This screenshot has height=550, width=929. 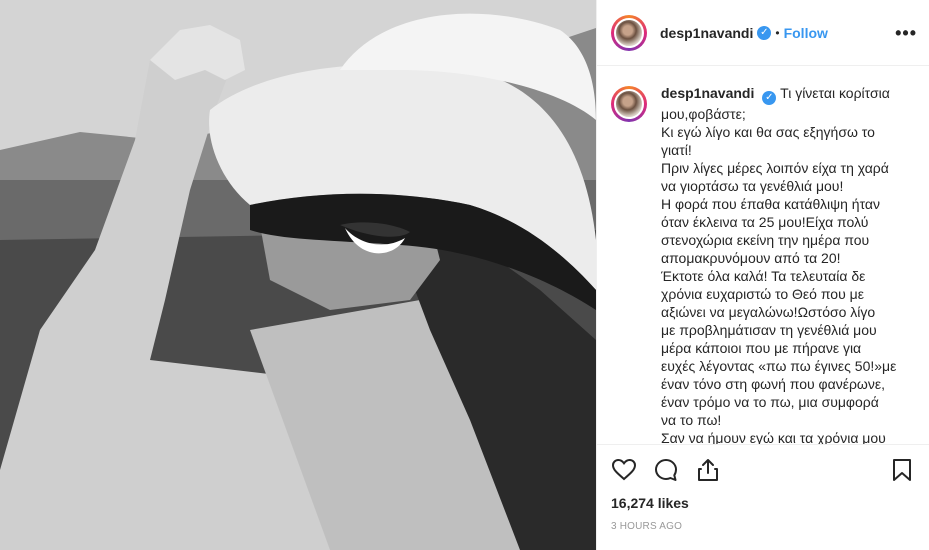 I want to click on comment-icon, so click(x=666, y=470).